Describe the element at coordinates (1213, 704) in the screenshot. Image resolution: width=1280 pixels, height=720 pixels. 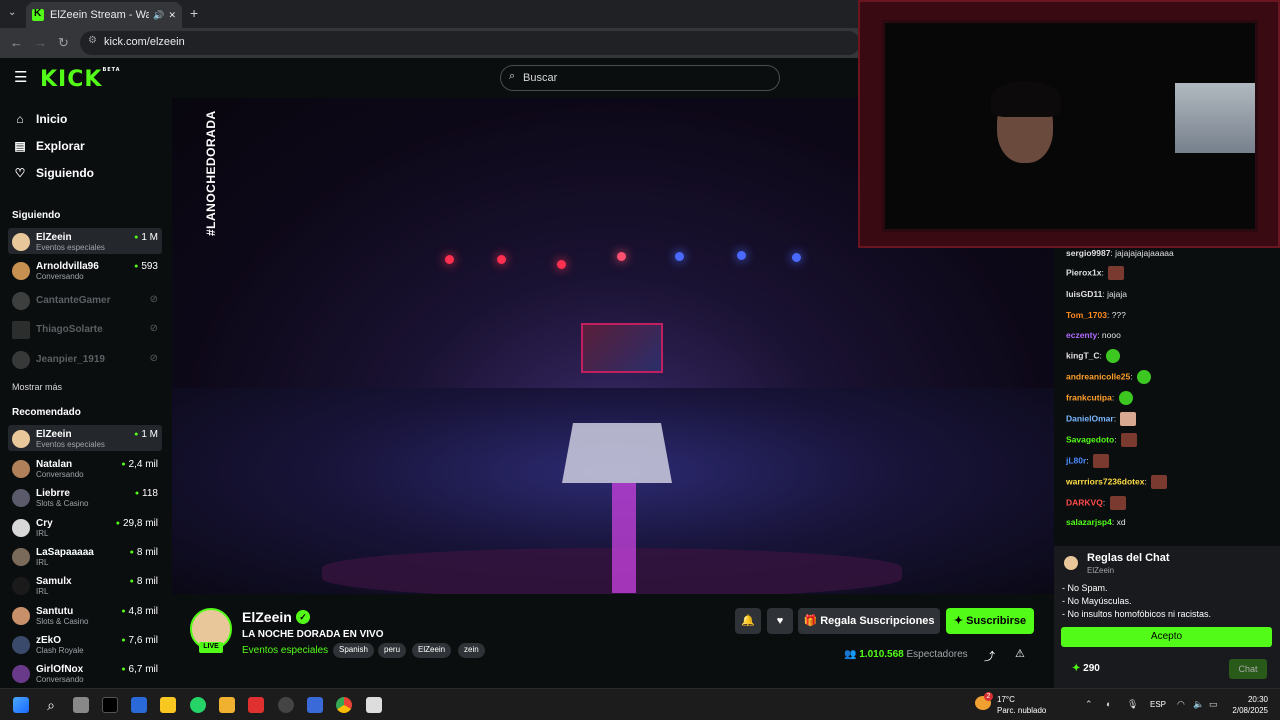
I see `battery-icon: ▭` at that location.